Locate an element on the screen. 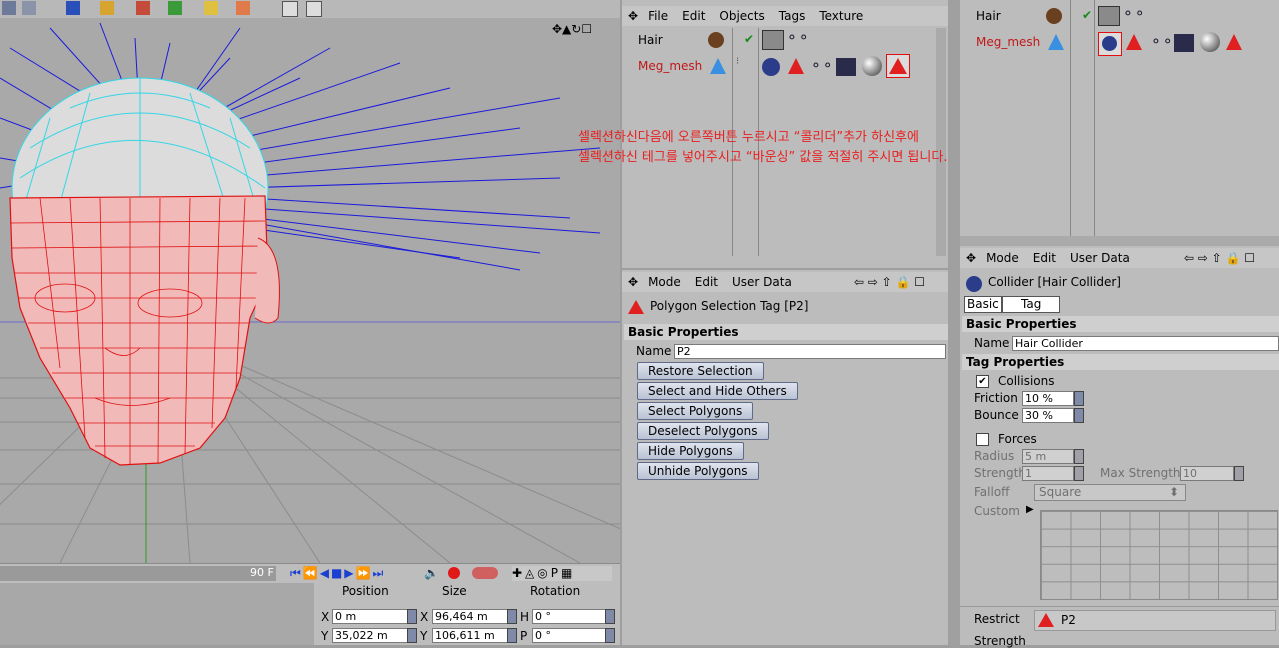  help-icon is located at coordinates (290, 9).